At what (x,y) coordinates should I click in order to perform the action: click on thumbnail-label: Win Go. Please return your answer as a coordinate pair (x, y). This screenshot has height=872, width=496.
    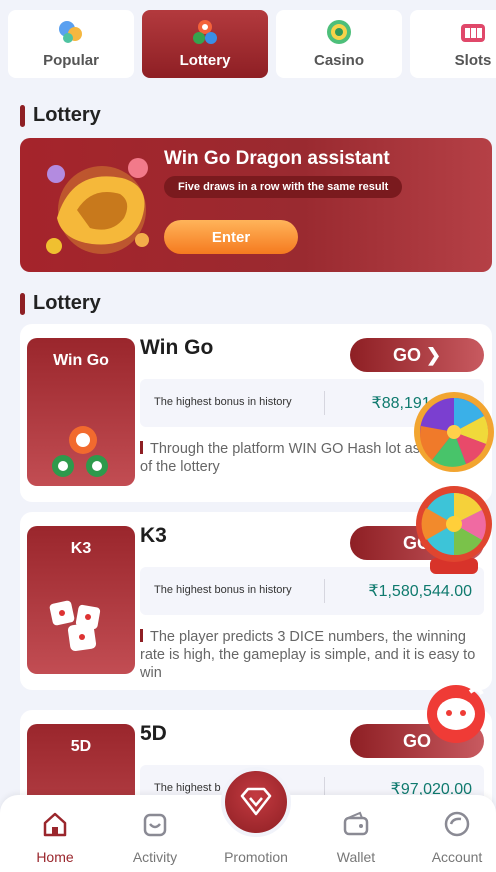
    Looking at the image, I should click on (81, 360).